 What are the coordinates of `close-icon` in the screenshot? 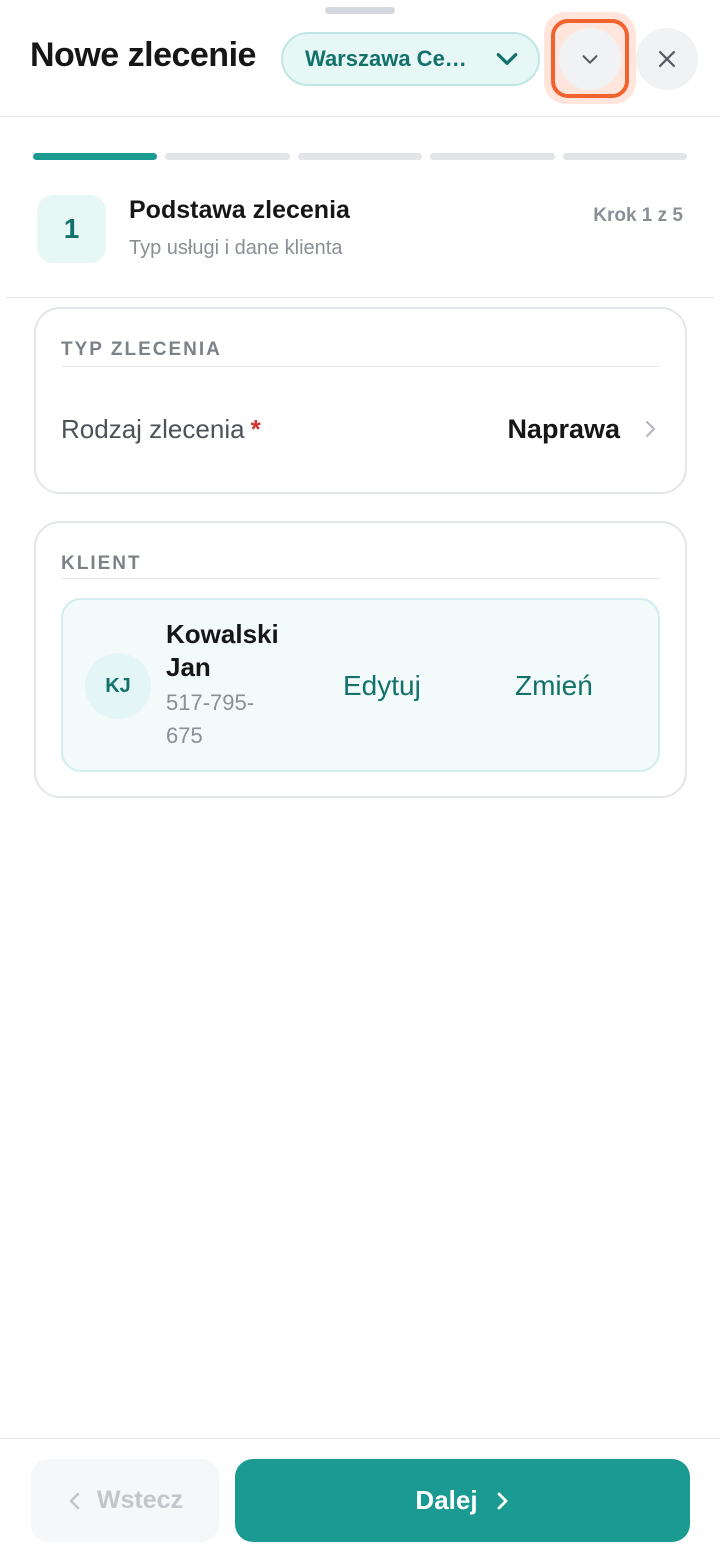 It's located at (667, 59).